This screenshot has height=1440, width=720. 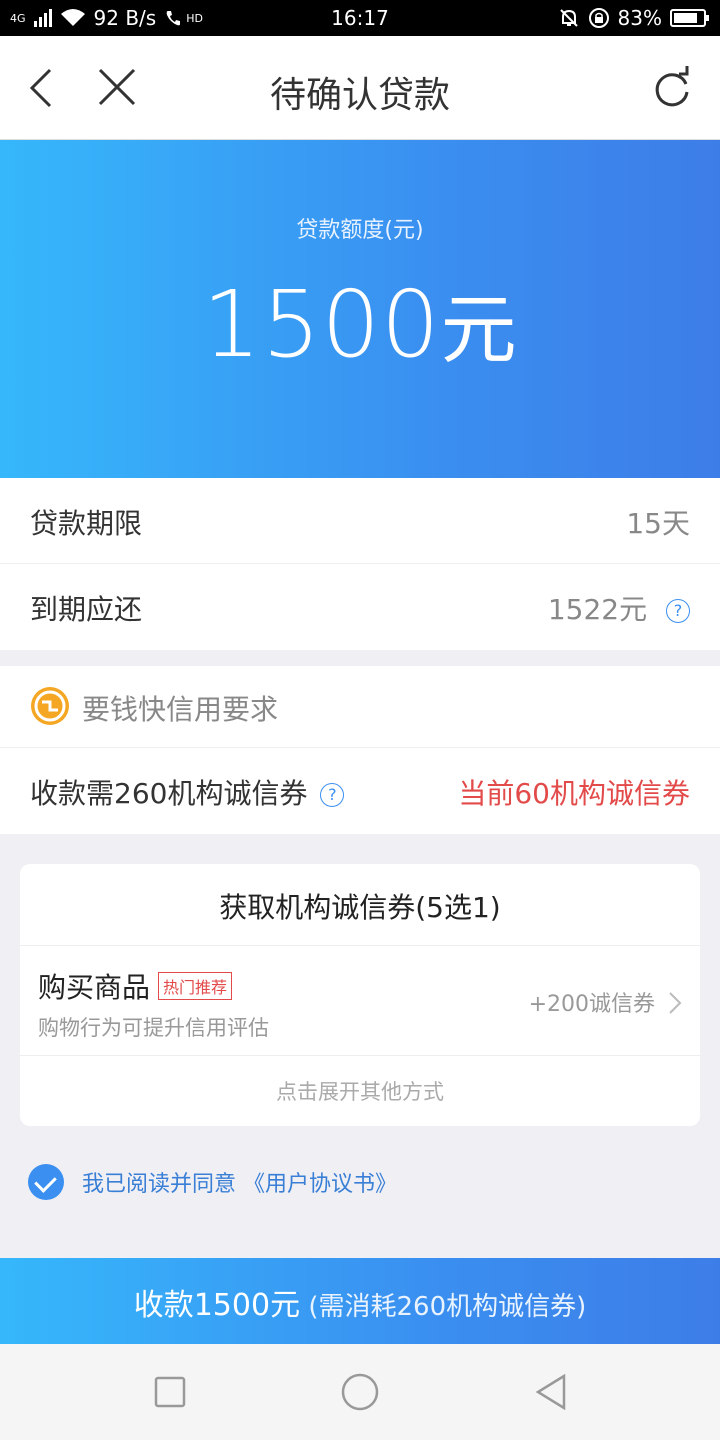 I want to click on coin-logo-icon, so click(x=50, y=706).